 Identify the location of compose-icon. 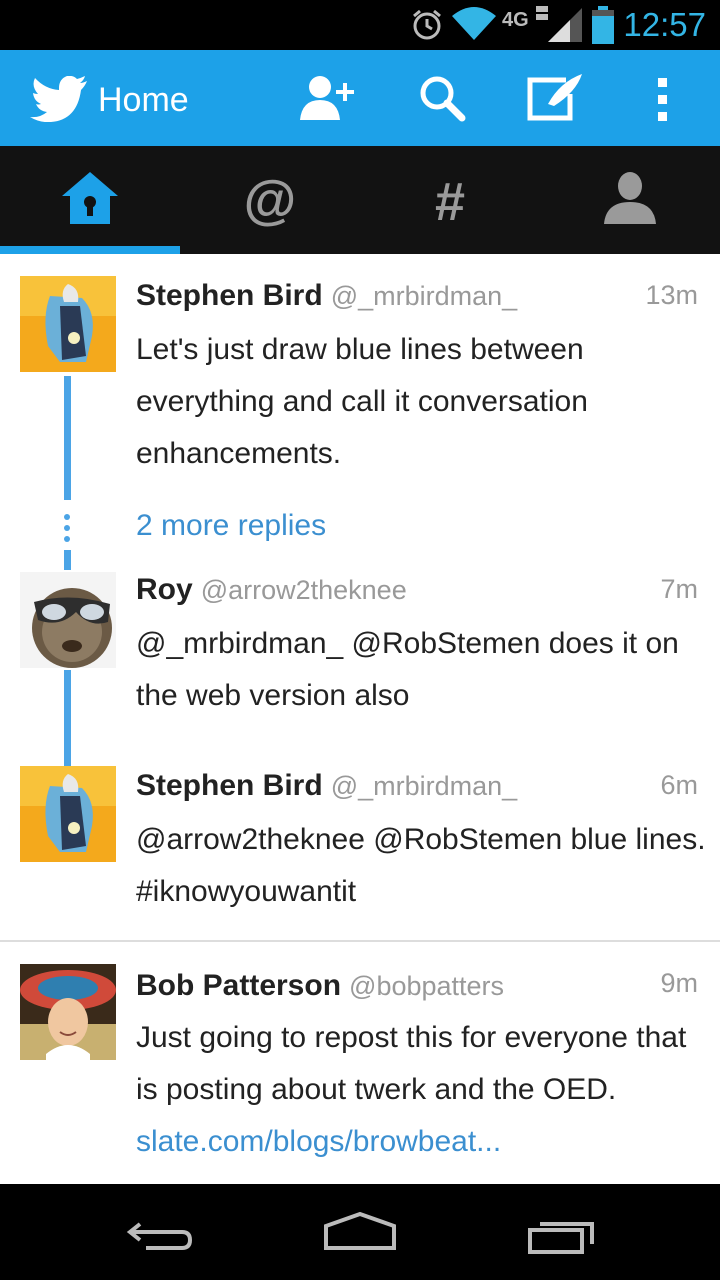
(555, 97).